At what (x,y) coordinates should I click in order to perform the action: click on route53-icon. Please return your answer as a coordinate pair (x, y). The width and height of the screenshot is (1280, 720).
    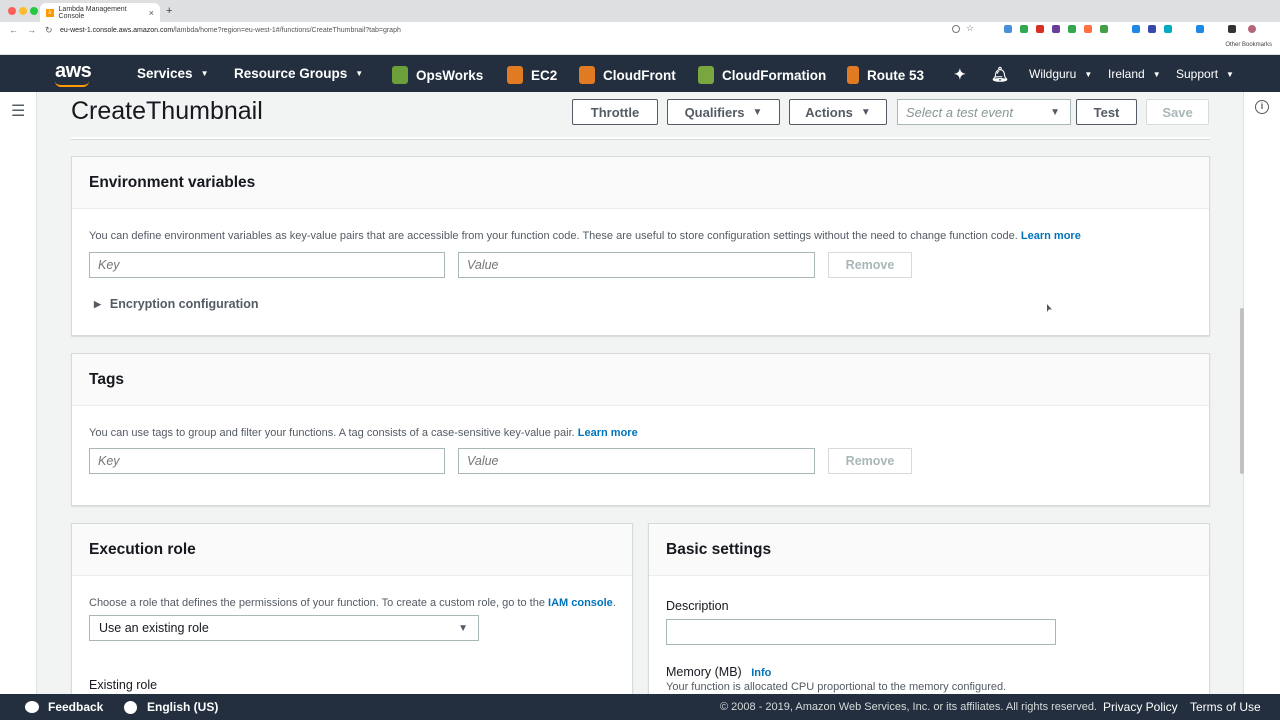
    Looking at the image, I should click on (853, 75).